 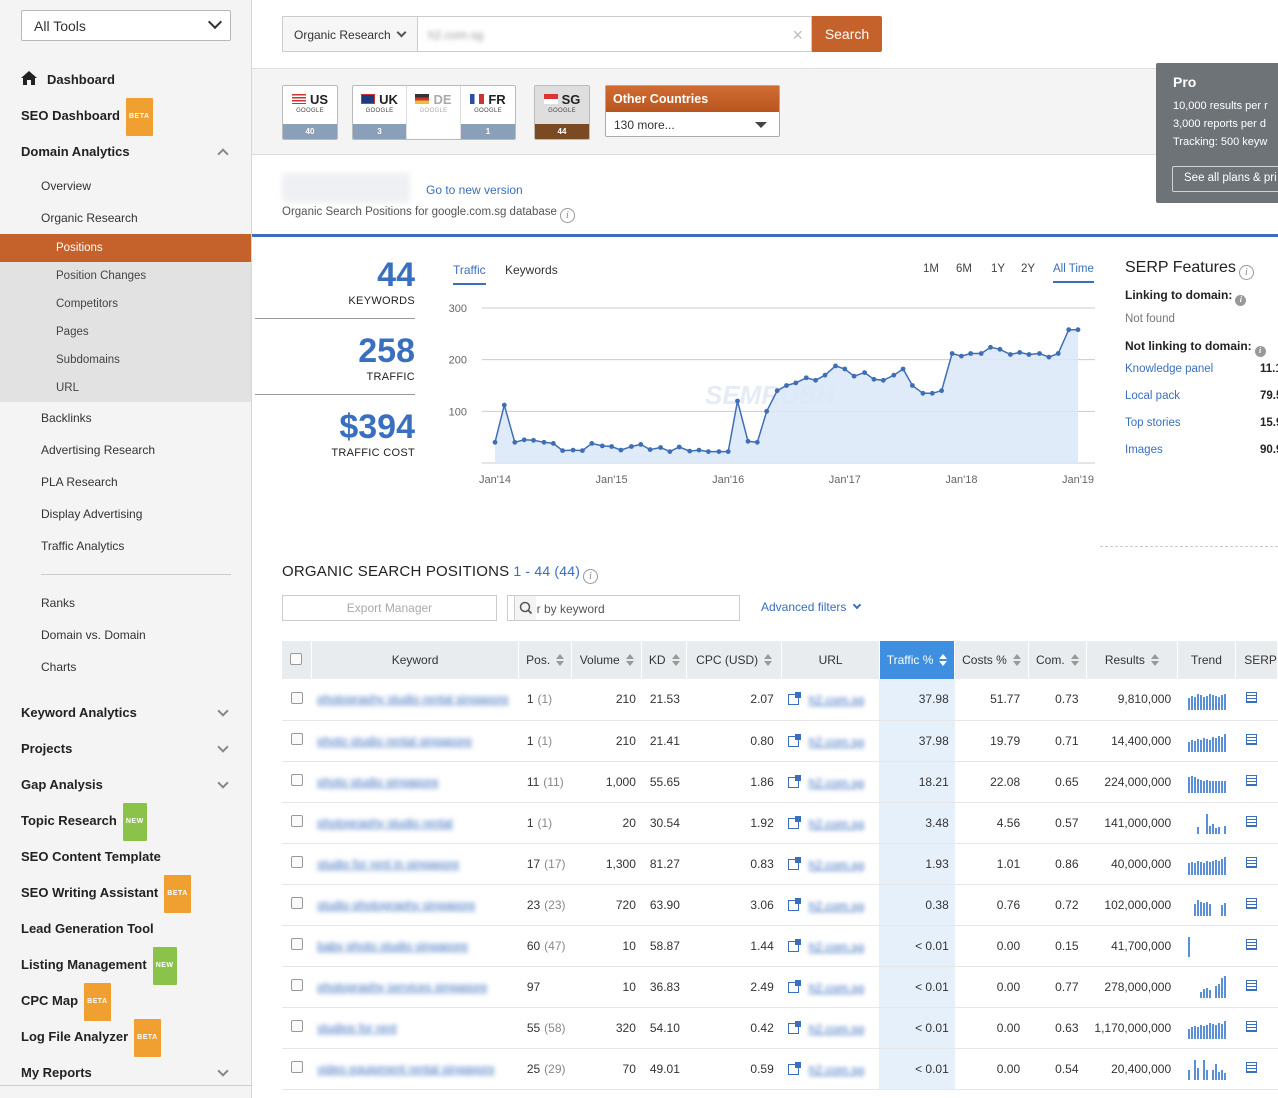 What do you see at coordinates (811, 607) in the screenshot?
I see `advanced-filters-toggle: Advanced filters` at bounding box center [811, 607].